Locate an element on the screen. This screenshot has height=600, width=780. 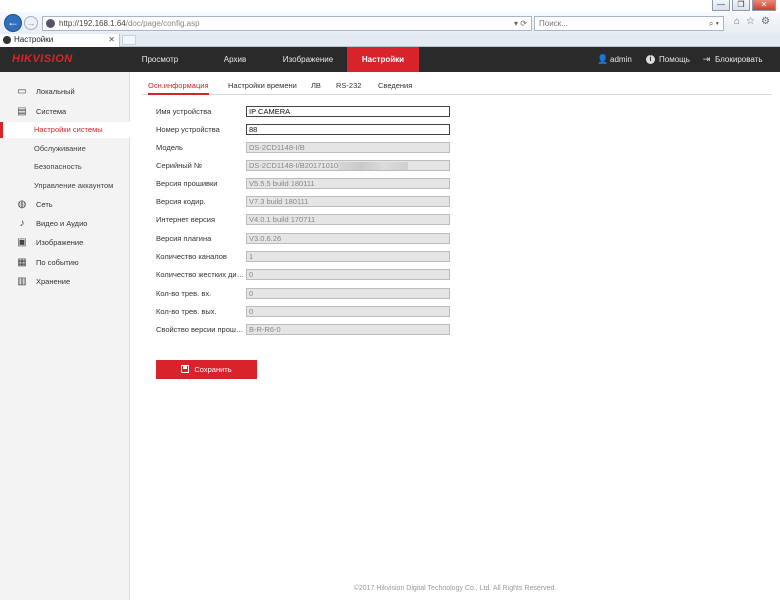
sidebar-item-label: Хранение is located at coordinates (53, 281).